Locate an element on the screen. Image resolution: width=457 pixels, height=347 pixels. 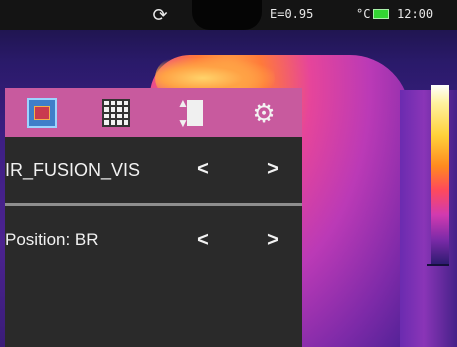
tab-grid is located at coordinates (116, 112).